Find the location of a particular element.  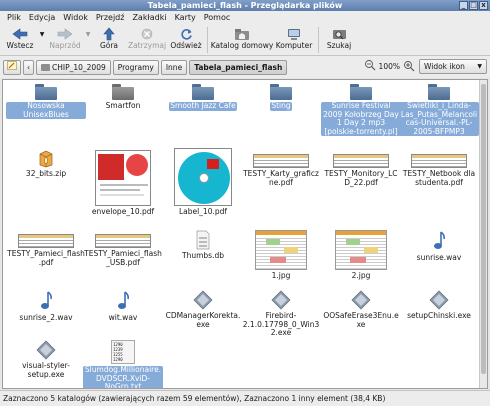

file-item: Firebird-2.1.0.17798_0_Win32.exe is located at coordinates (281, 313).